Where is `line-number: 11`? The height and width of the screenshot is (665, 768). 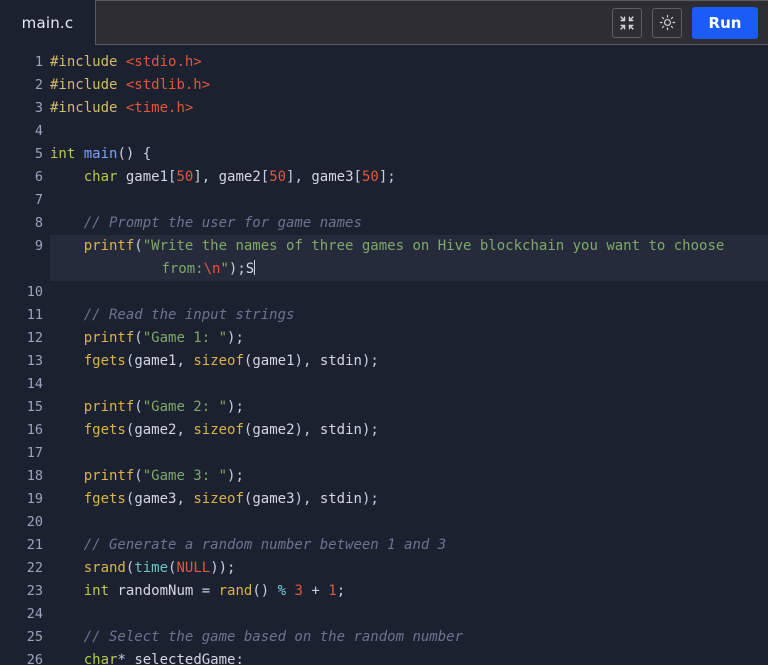 line-number: 11 is located at coordinates (34, 315).